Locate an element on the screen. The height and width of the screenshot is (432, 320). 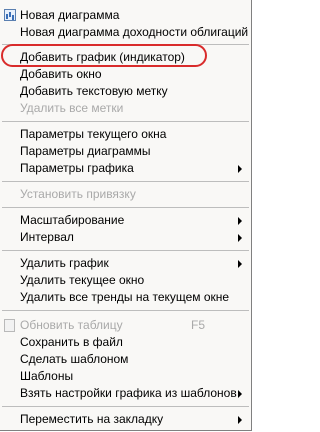
menu-item-current-window-params: Параметры текущего окна is located at coordinates (125, 134).